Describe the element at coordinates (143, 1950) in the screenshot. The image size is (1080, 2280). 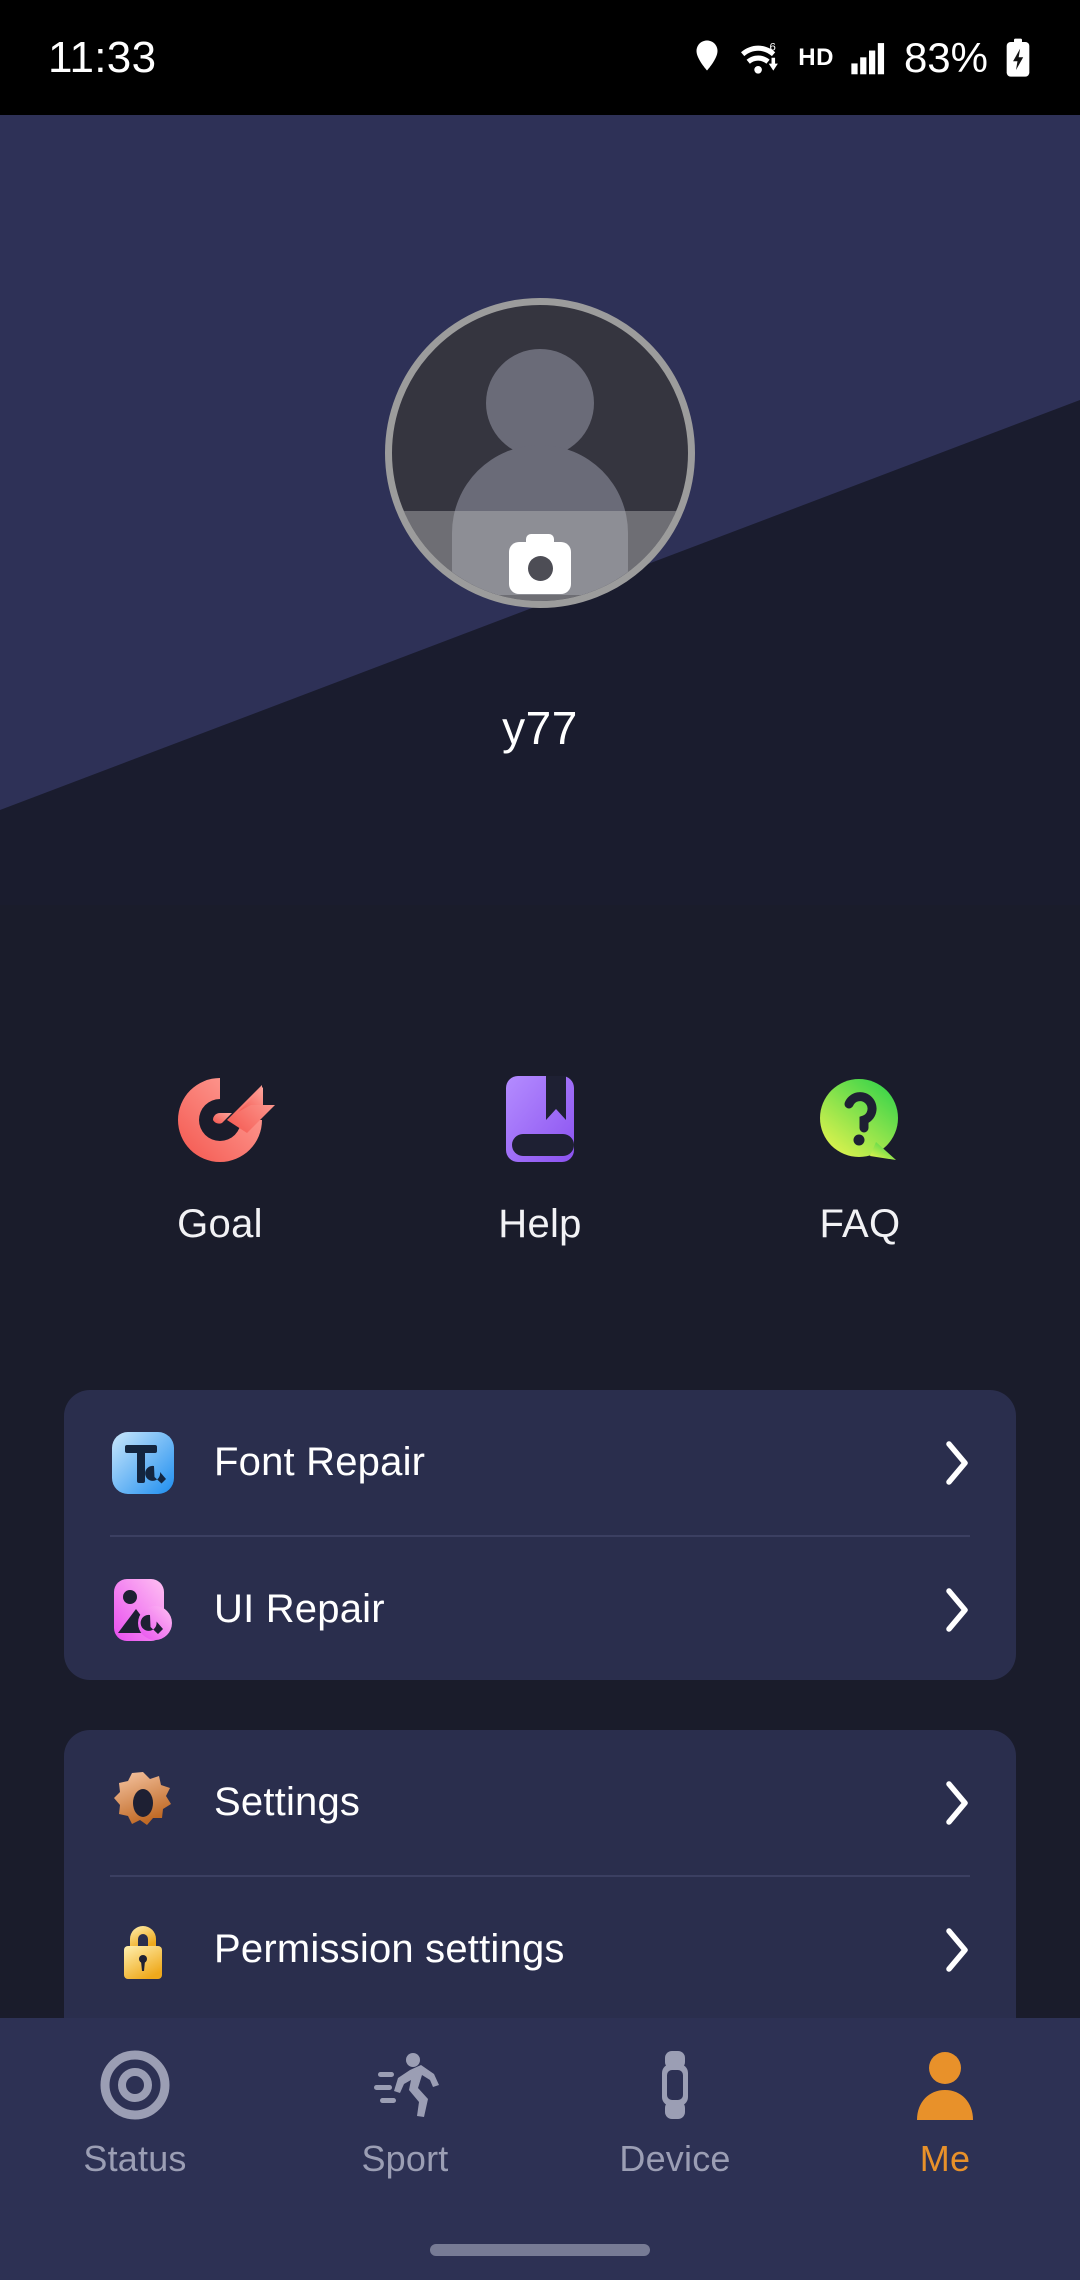
I see `padlock-icon` at that location.